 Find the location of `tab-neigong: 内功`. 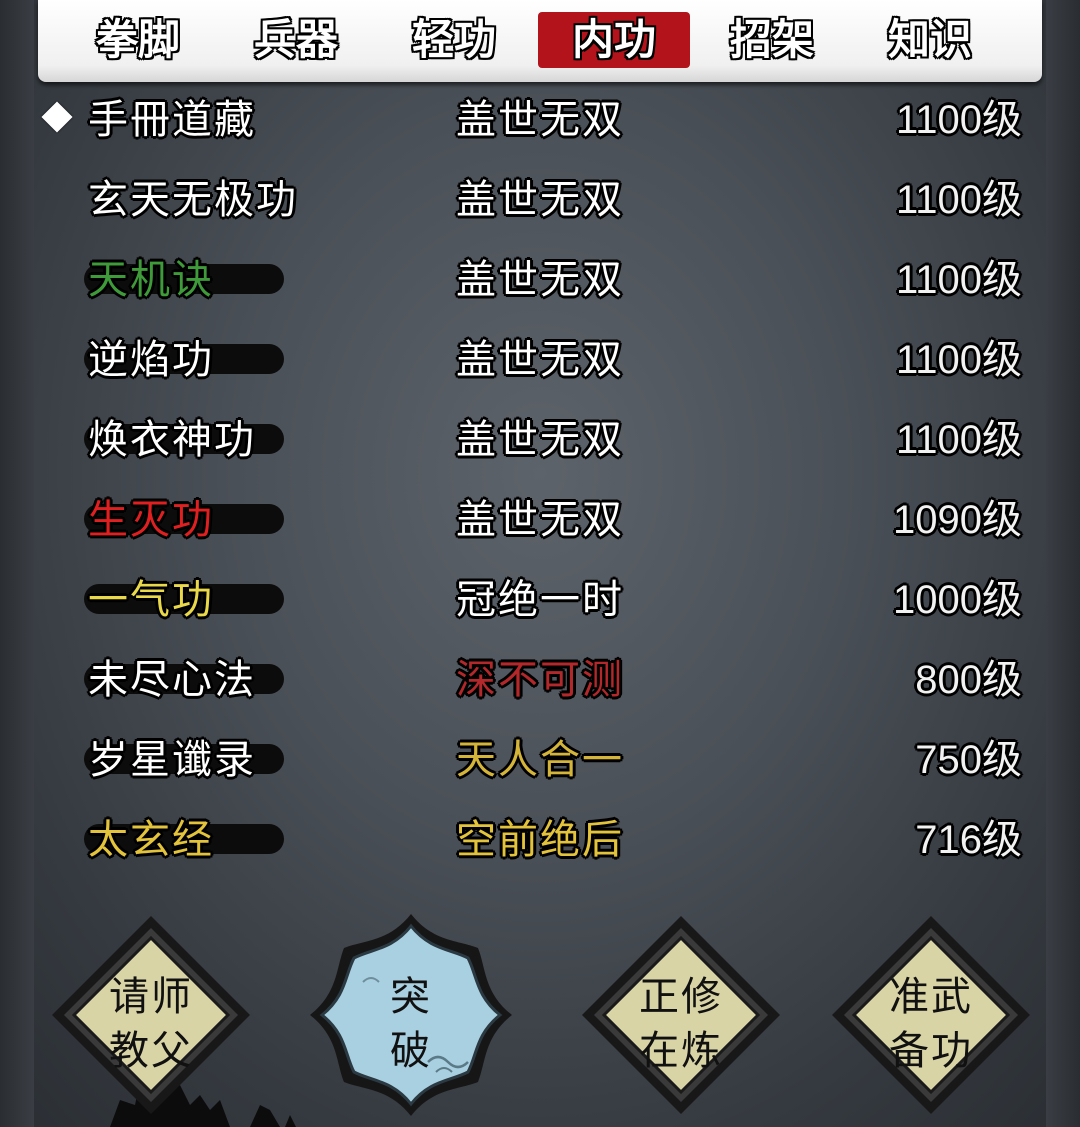

tab-neigong: 内功 is located at coordinates (614, 40).